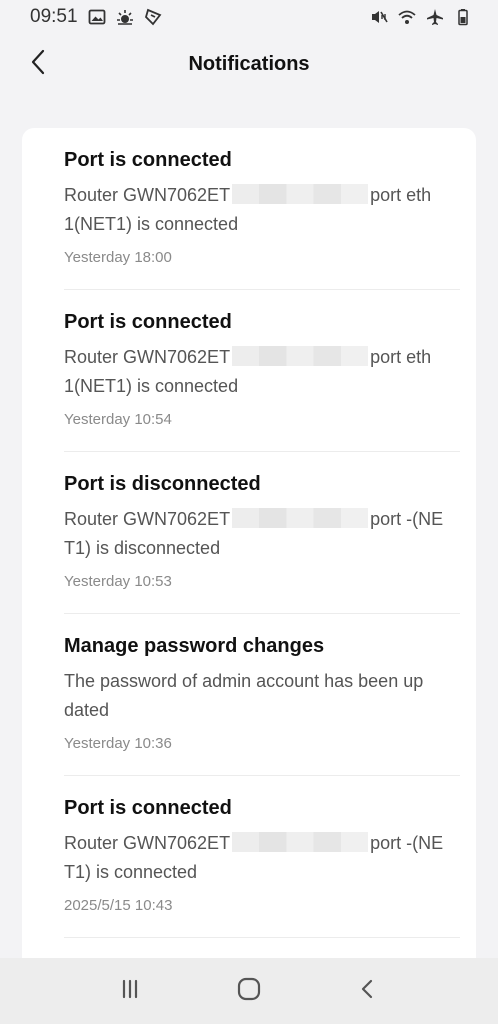  I want to click on header: Notifications, so click(249, 64).